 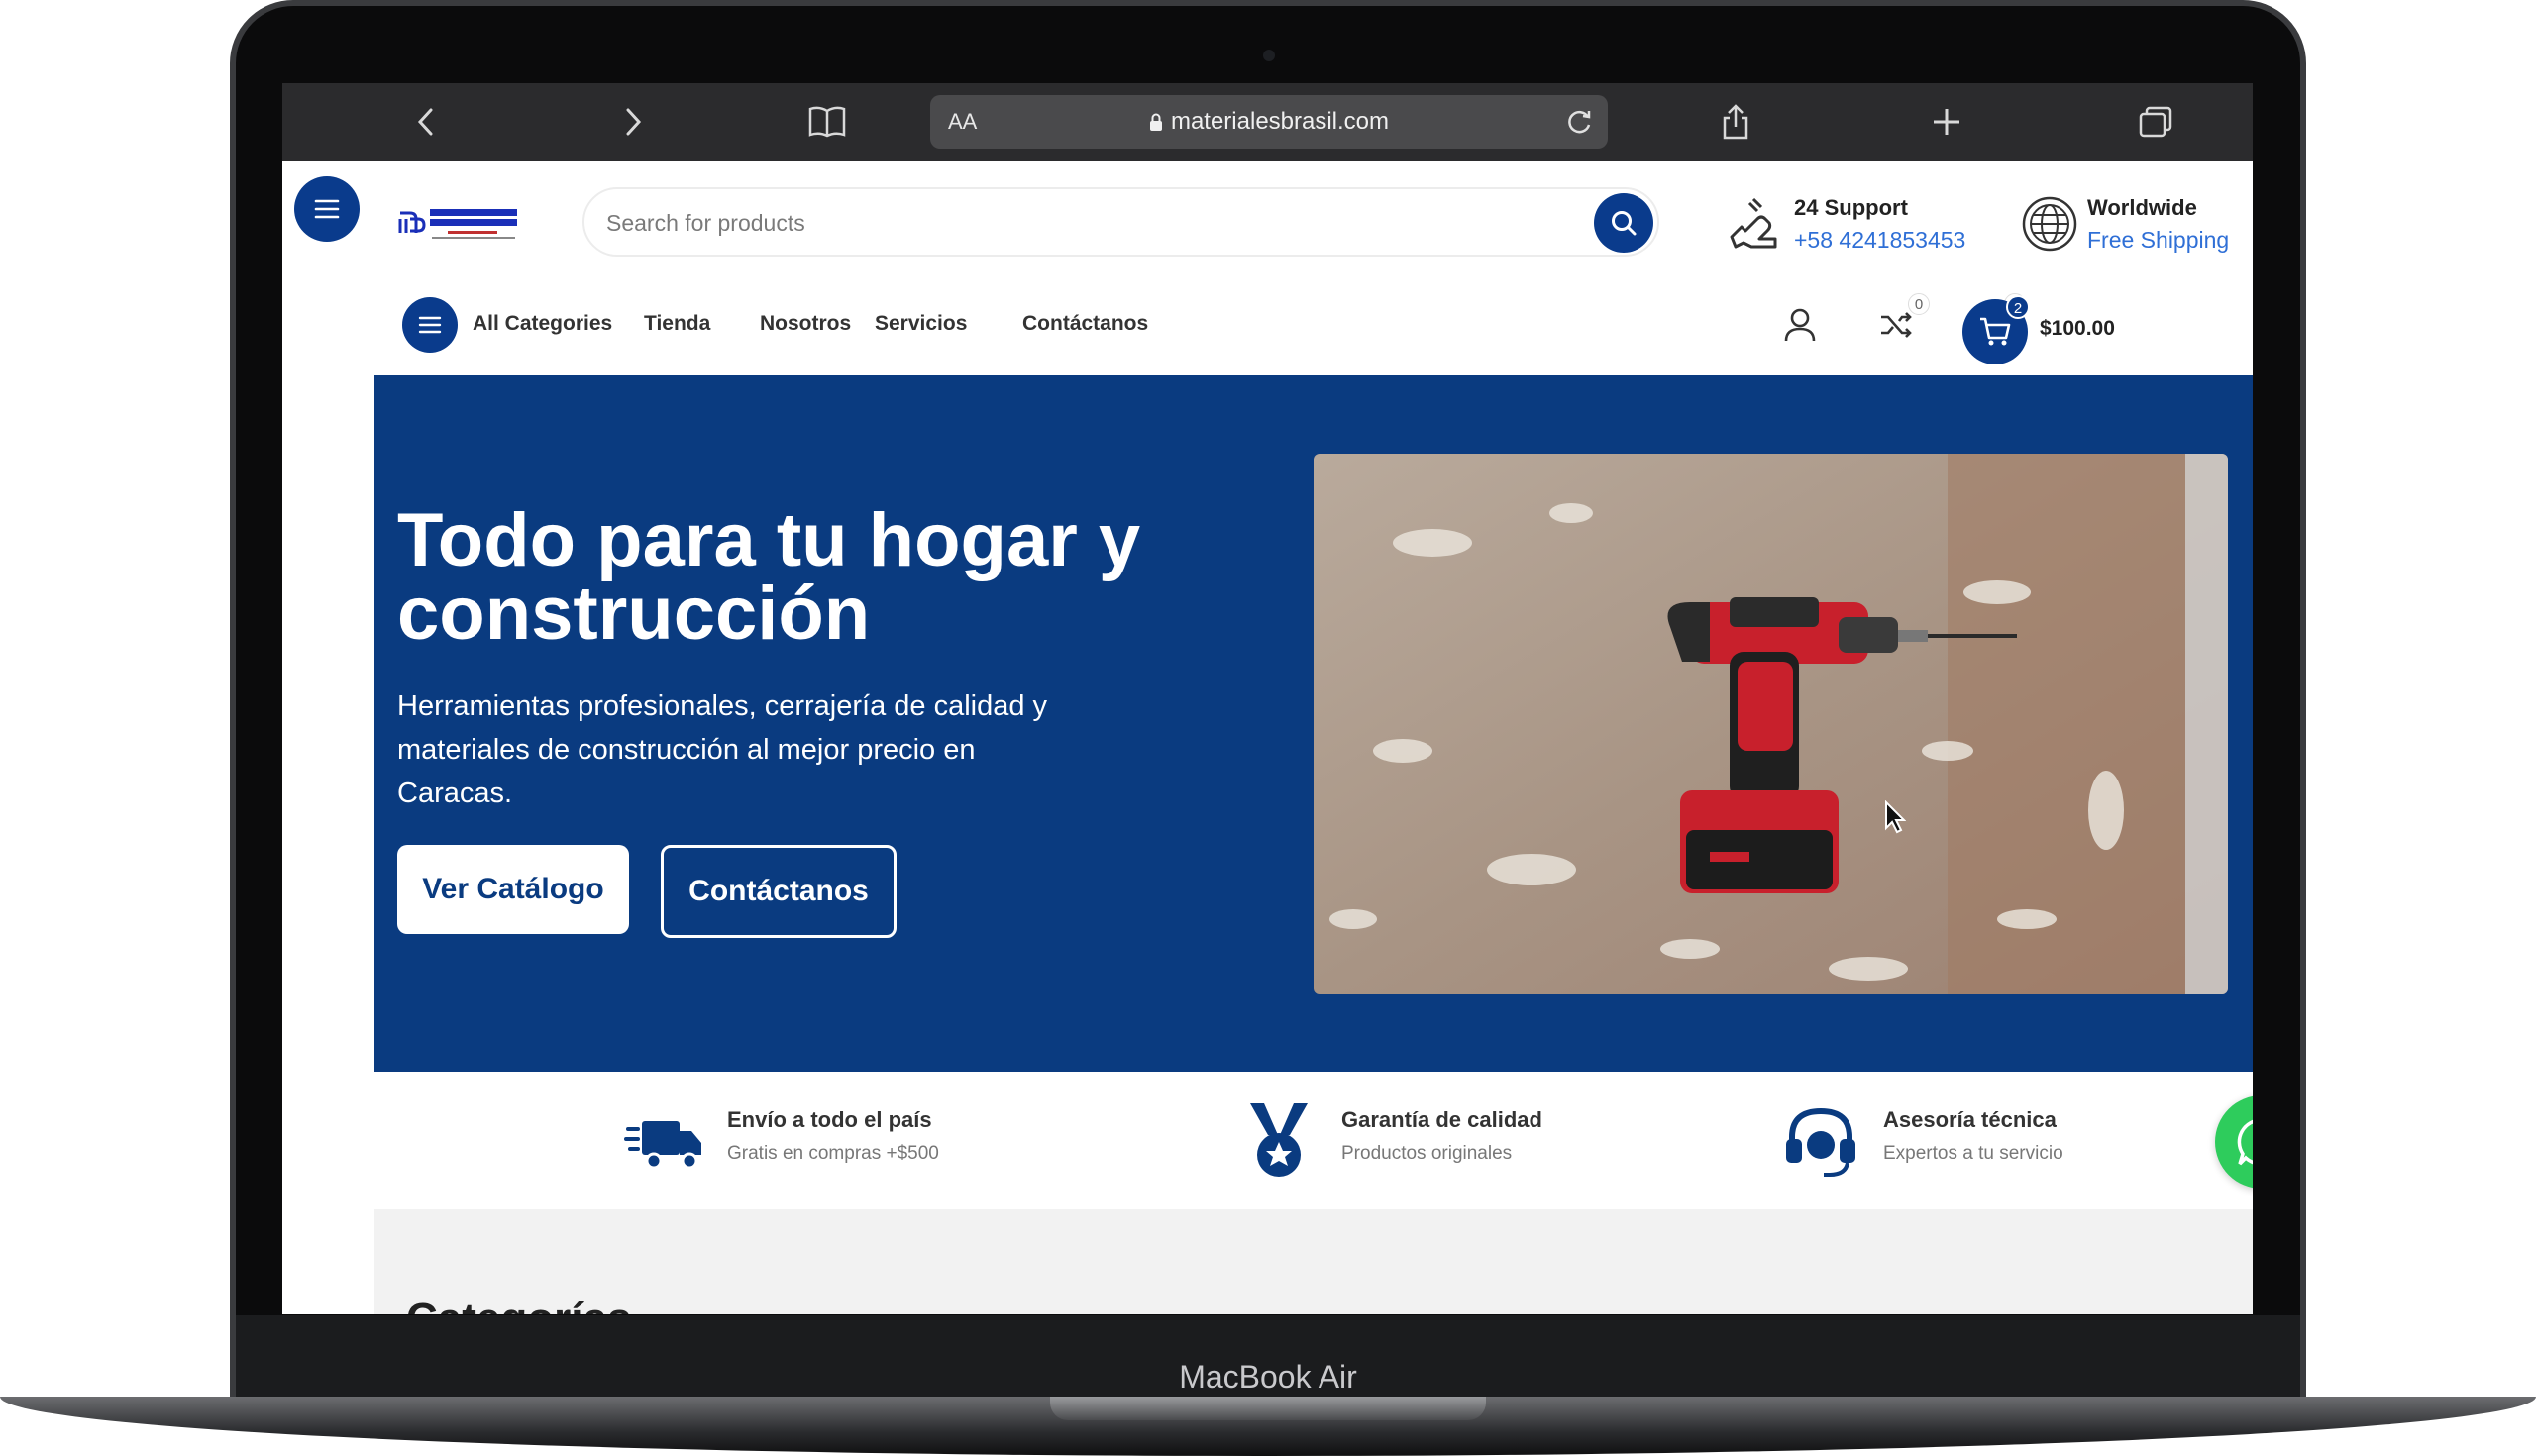 I want to click on globe-icon, so click(x=2049, y=224).